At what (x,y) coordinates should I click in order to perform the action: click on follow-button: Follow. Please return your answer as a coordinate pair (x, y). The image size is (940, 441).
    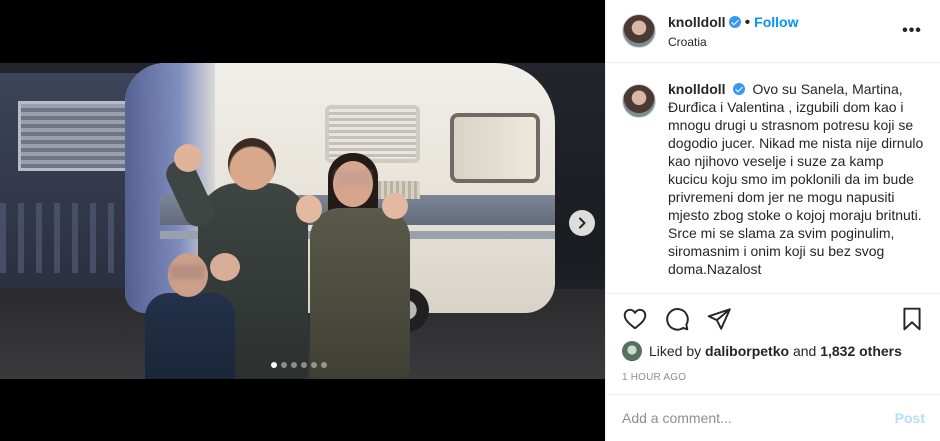
    Looking at the image, I should click on (776, 22).